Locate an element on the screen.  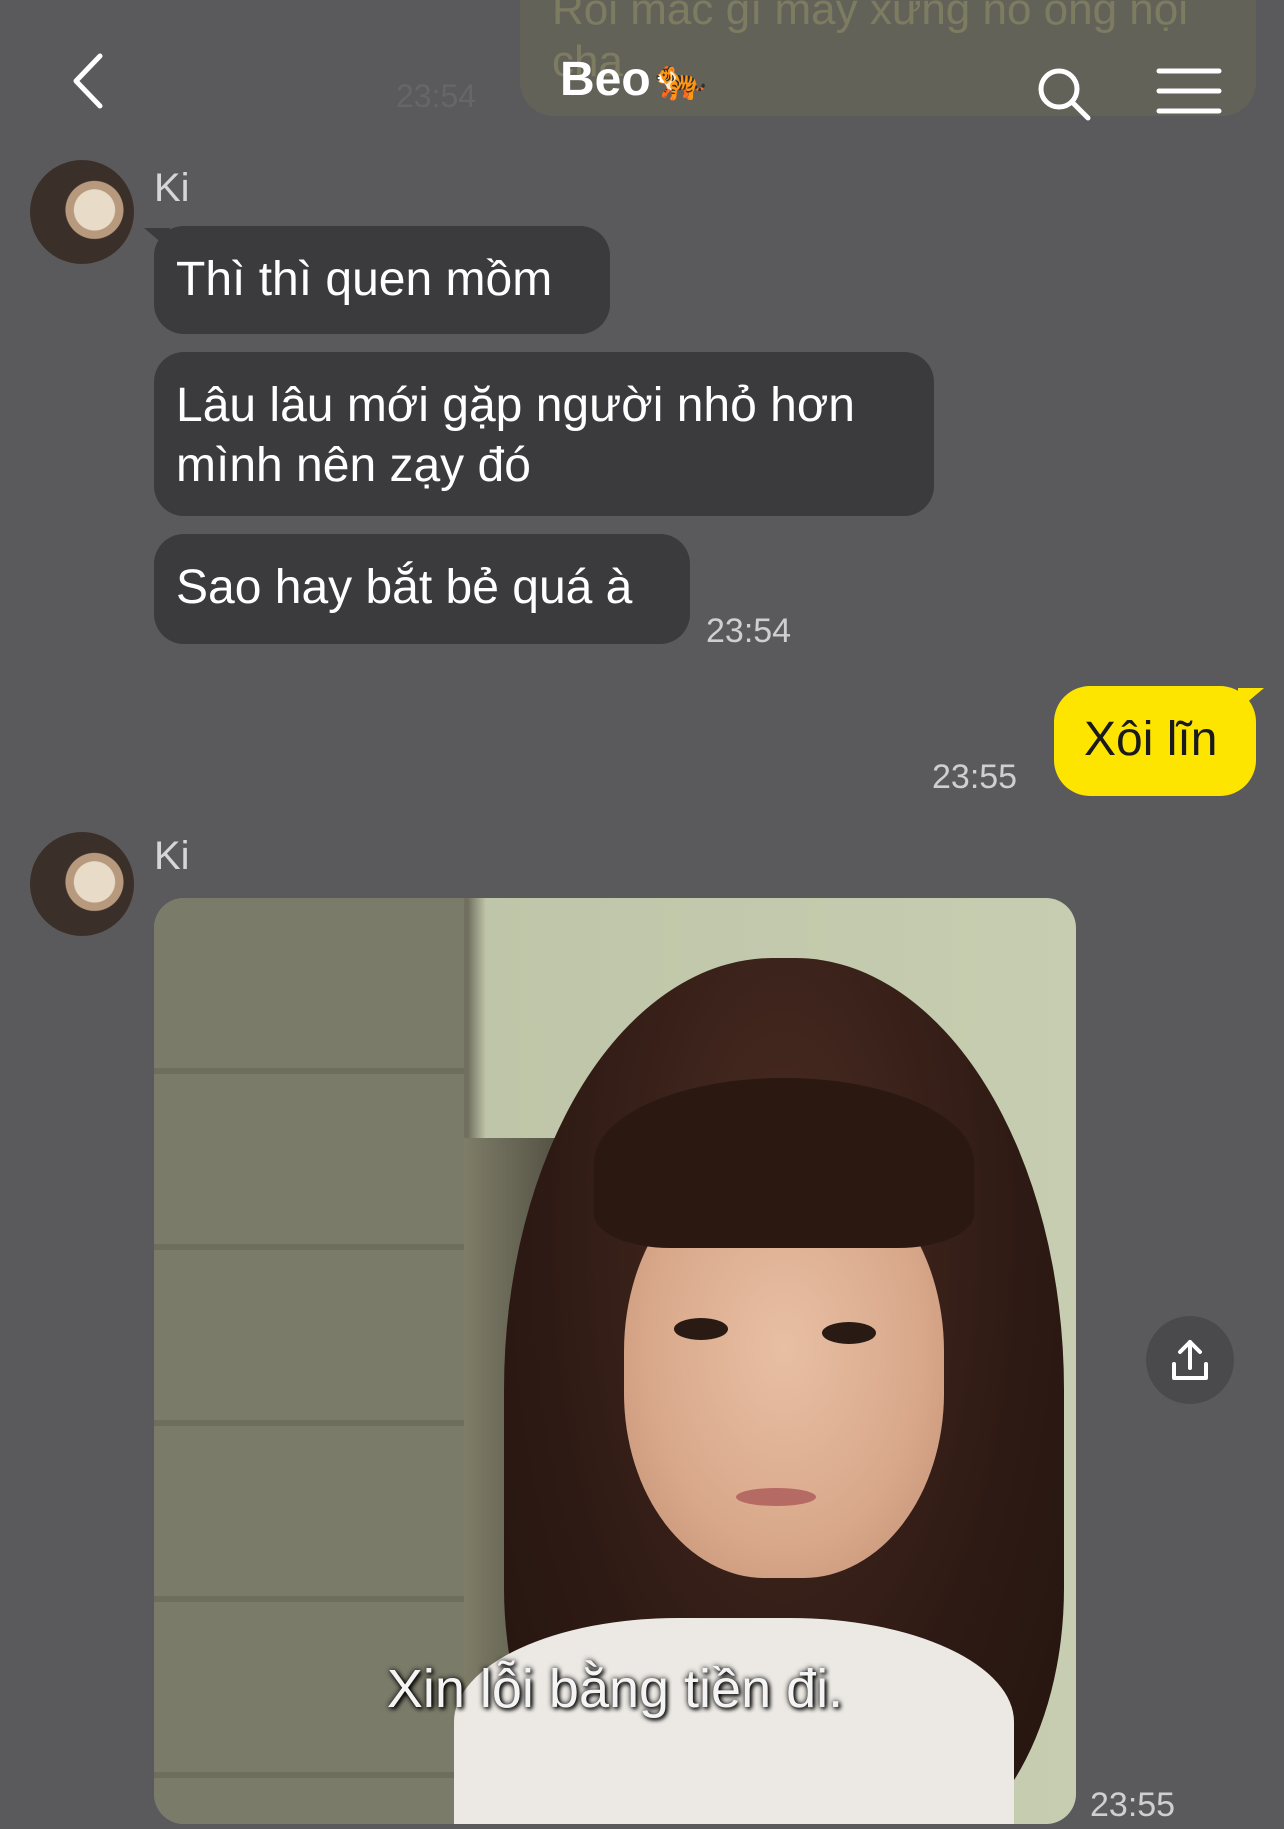
my-message-bubble: Xôi lĩn is located at coordinates (1155, 741).